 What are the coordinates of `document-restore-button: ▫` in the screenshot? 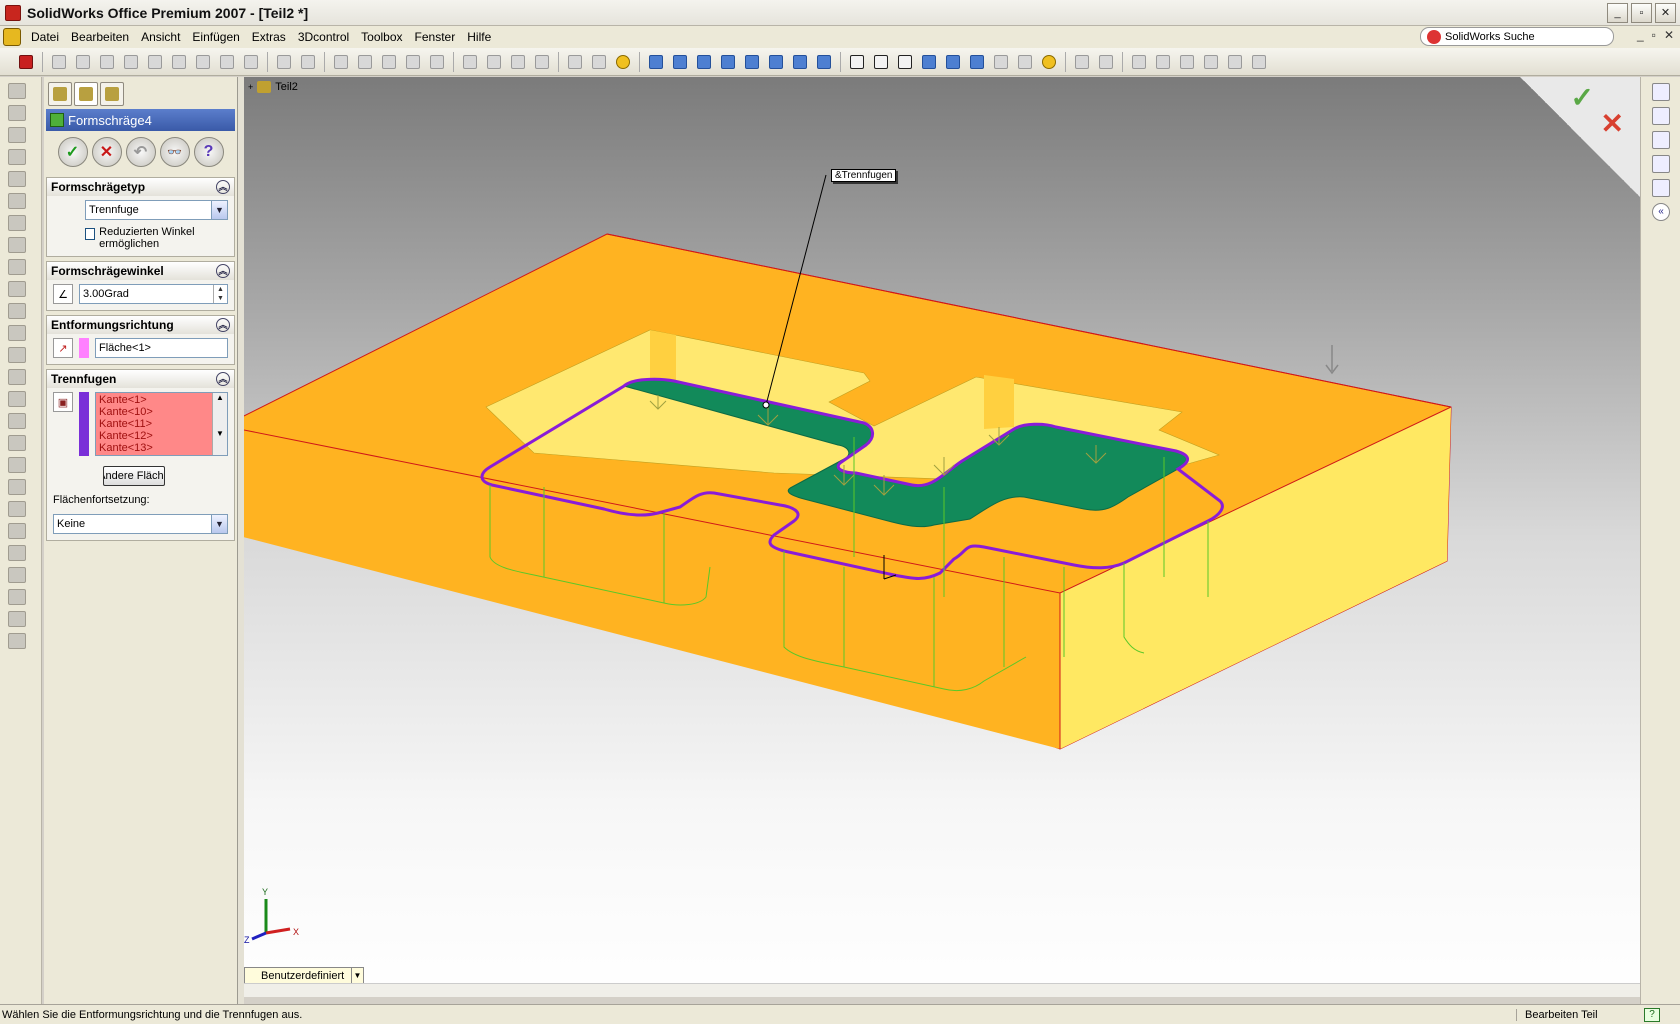 It's located at (1654, 35).